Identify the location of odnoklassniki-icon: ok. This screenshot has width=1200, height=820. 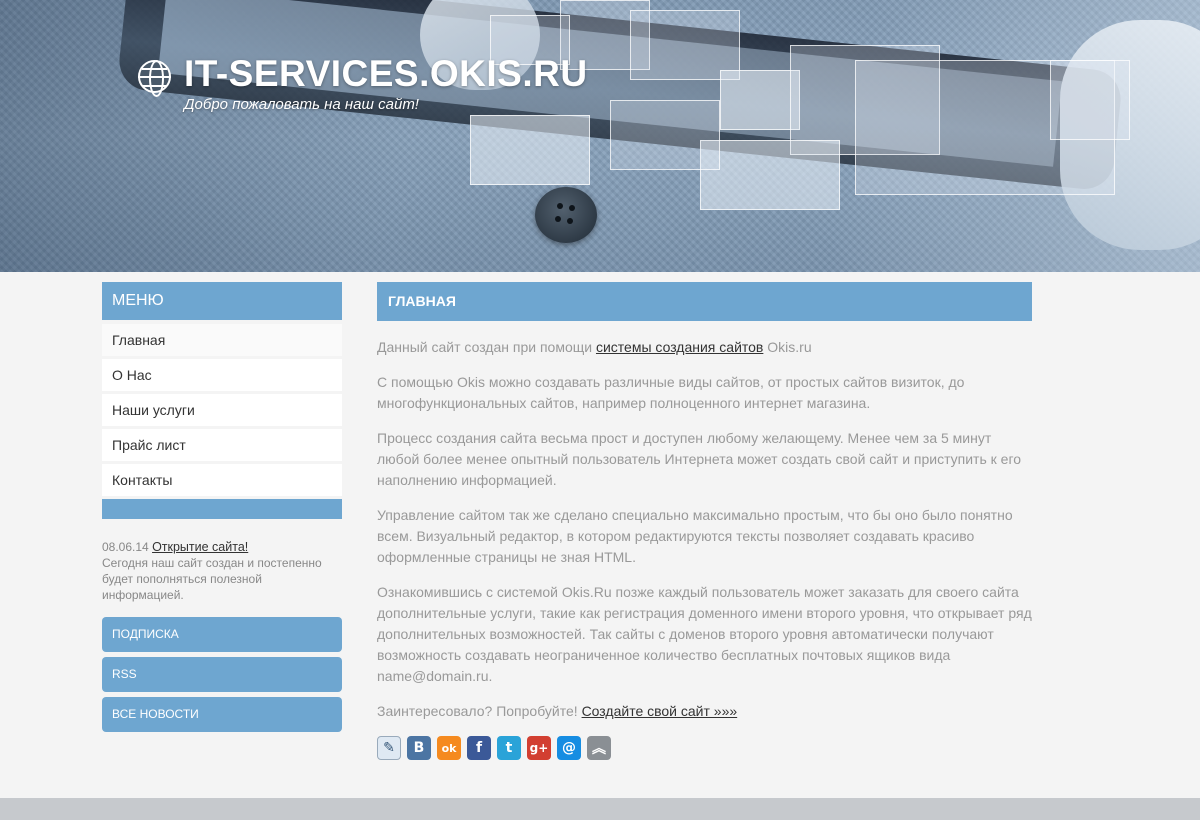
(449, 748).